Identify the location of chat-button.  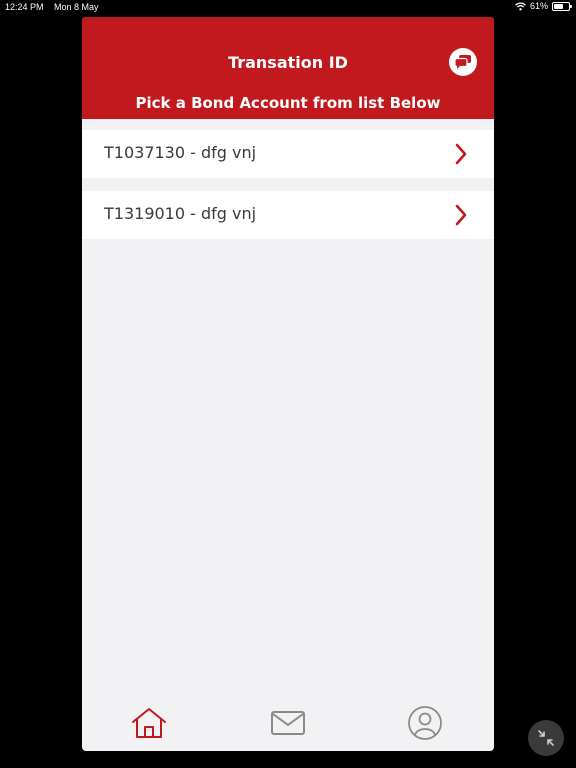
(463, 62).